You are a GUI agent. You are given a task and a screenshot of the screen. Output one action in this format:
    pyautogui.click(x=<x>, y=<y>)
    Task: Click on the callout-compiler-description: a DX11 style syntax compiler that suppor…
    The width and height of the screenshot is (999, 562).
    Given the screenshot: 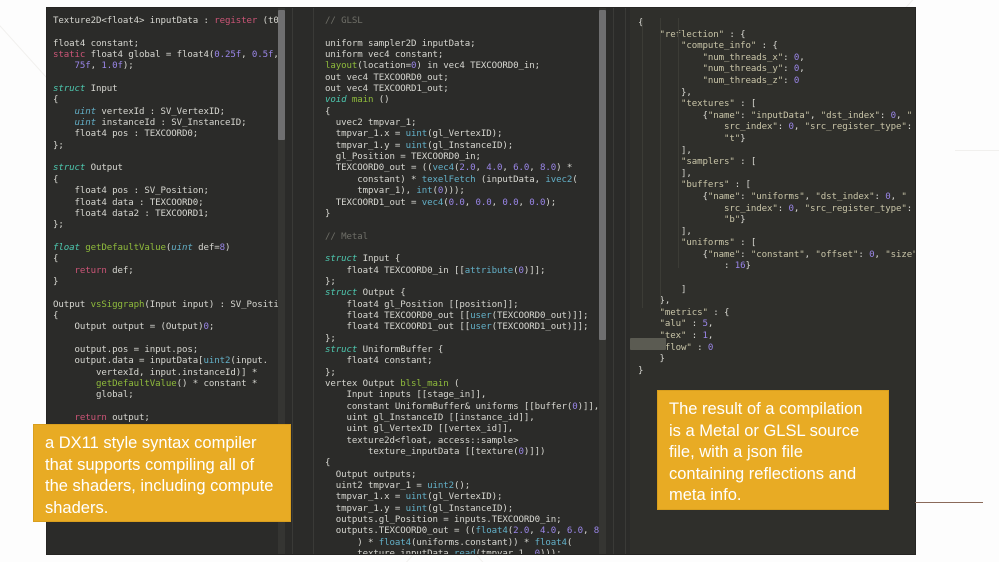 What is the action you would take?
    pyautogui.click(x=162, y=473)
    